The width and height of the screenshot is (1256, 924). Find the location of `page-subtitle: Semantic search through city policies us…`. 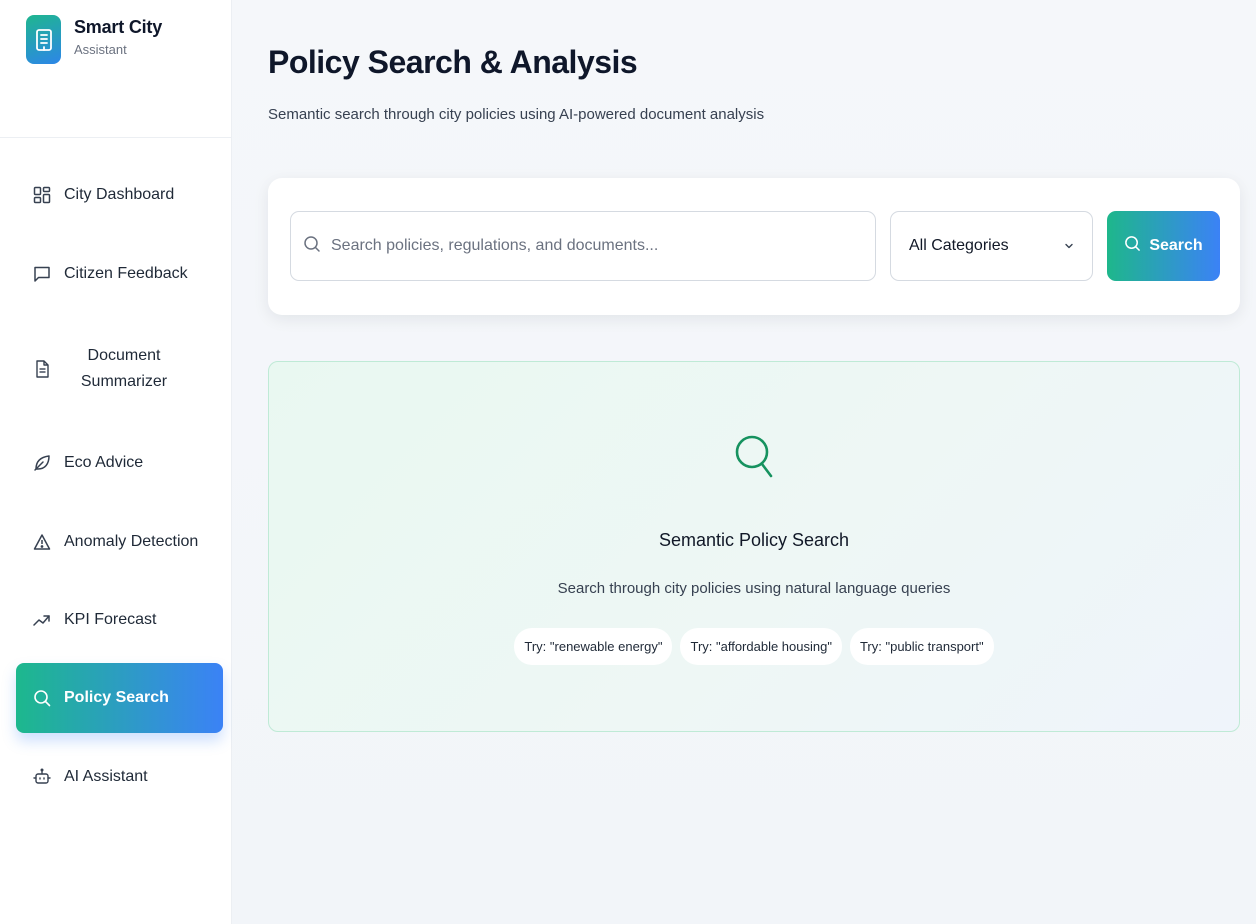

page-subtitle: Semantic search through city policies us… is located at coordinates (516, 114).